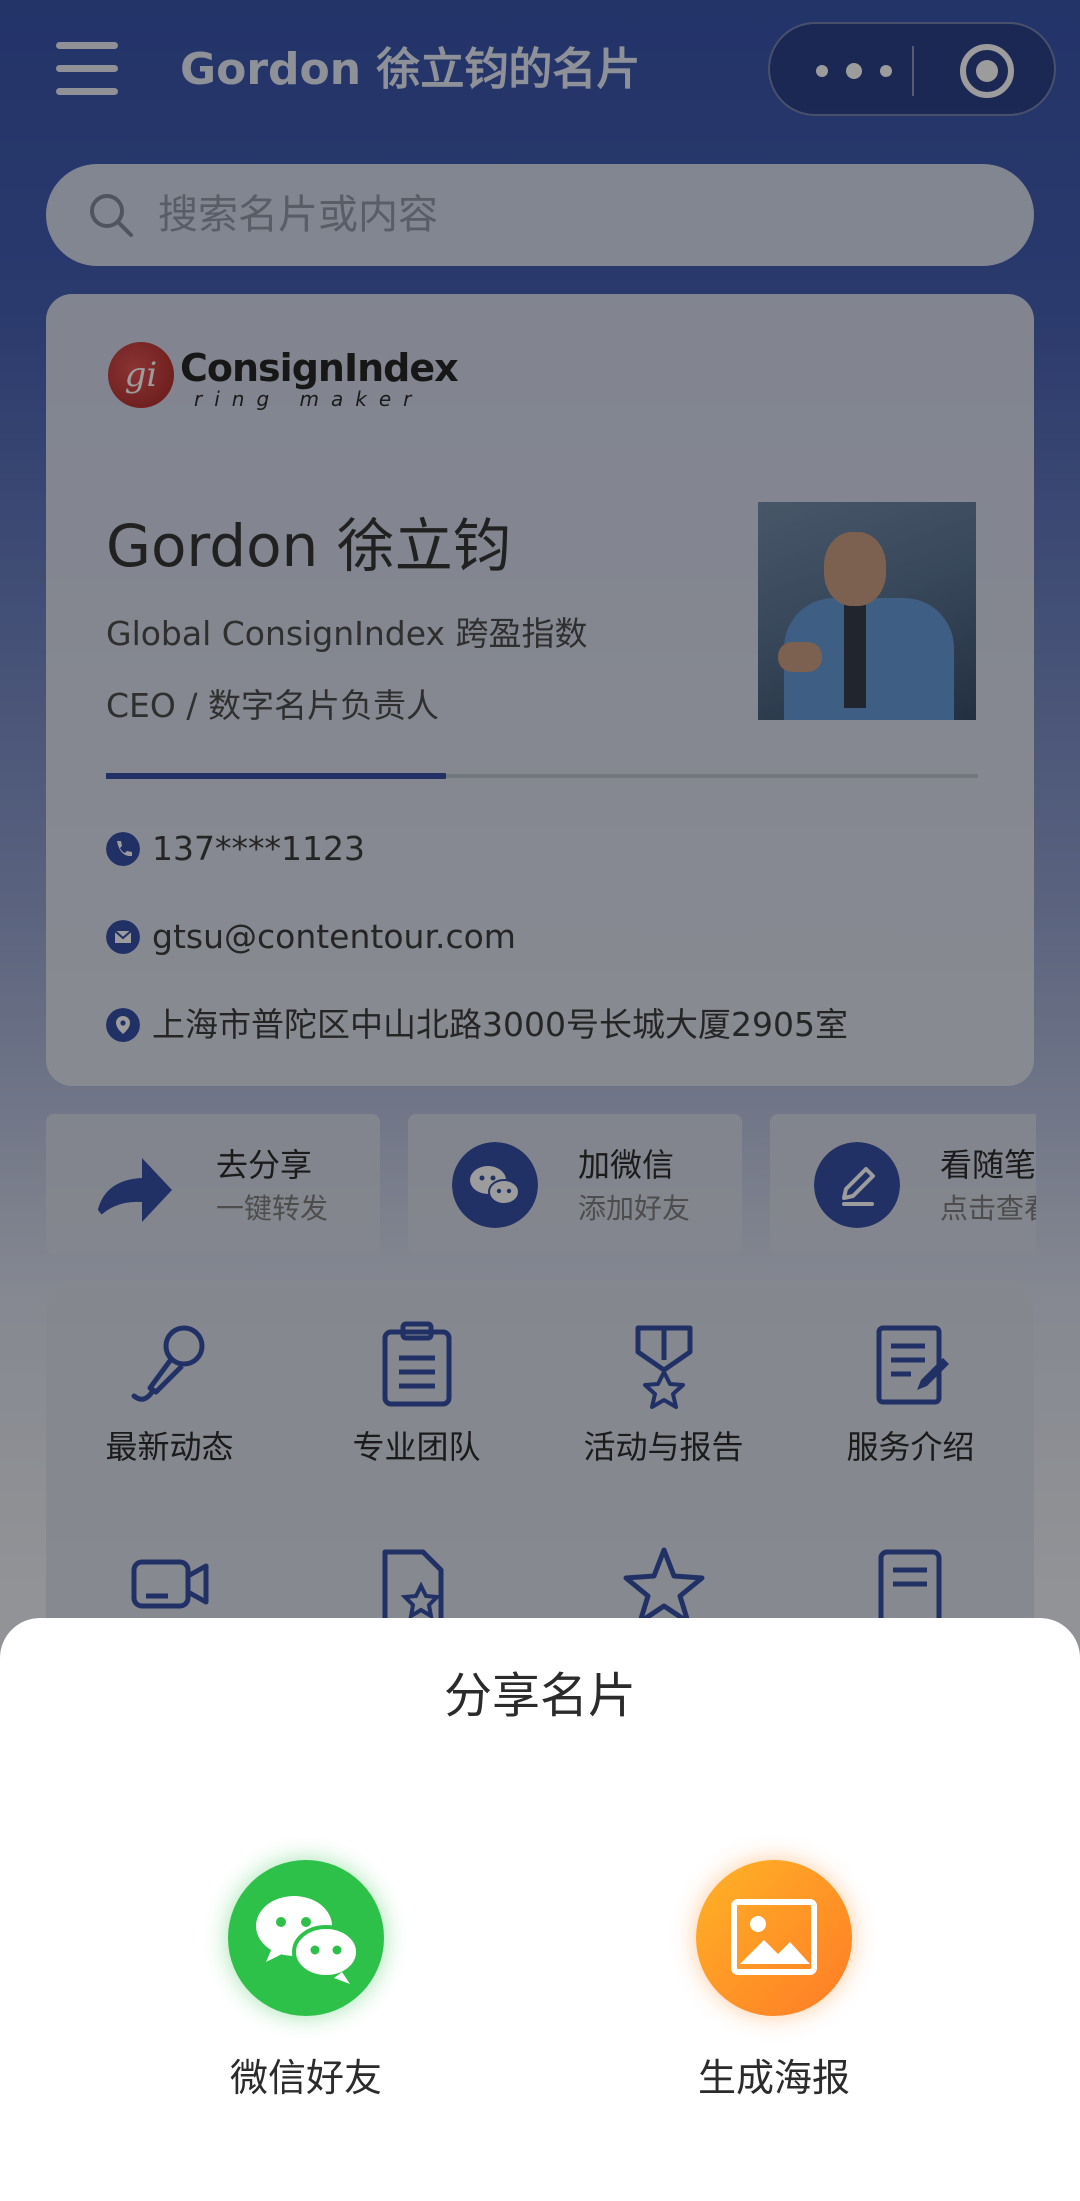 The width and height of the screenshot is (1080, 2201). I want to click on image-icon, so click(774, 1937).